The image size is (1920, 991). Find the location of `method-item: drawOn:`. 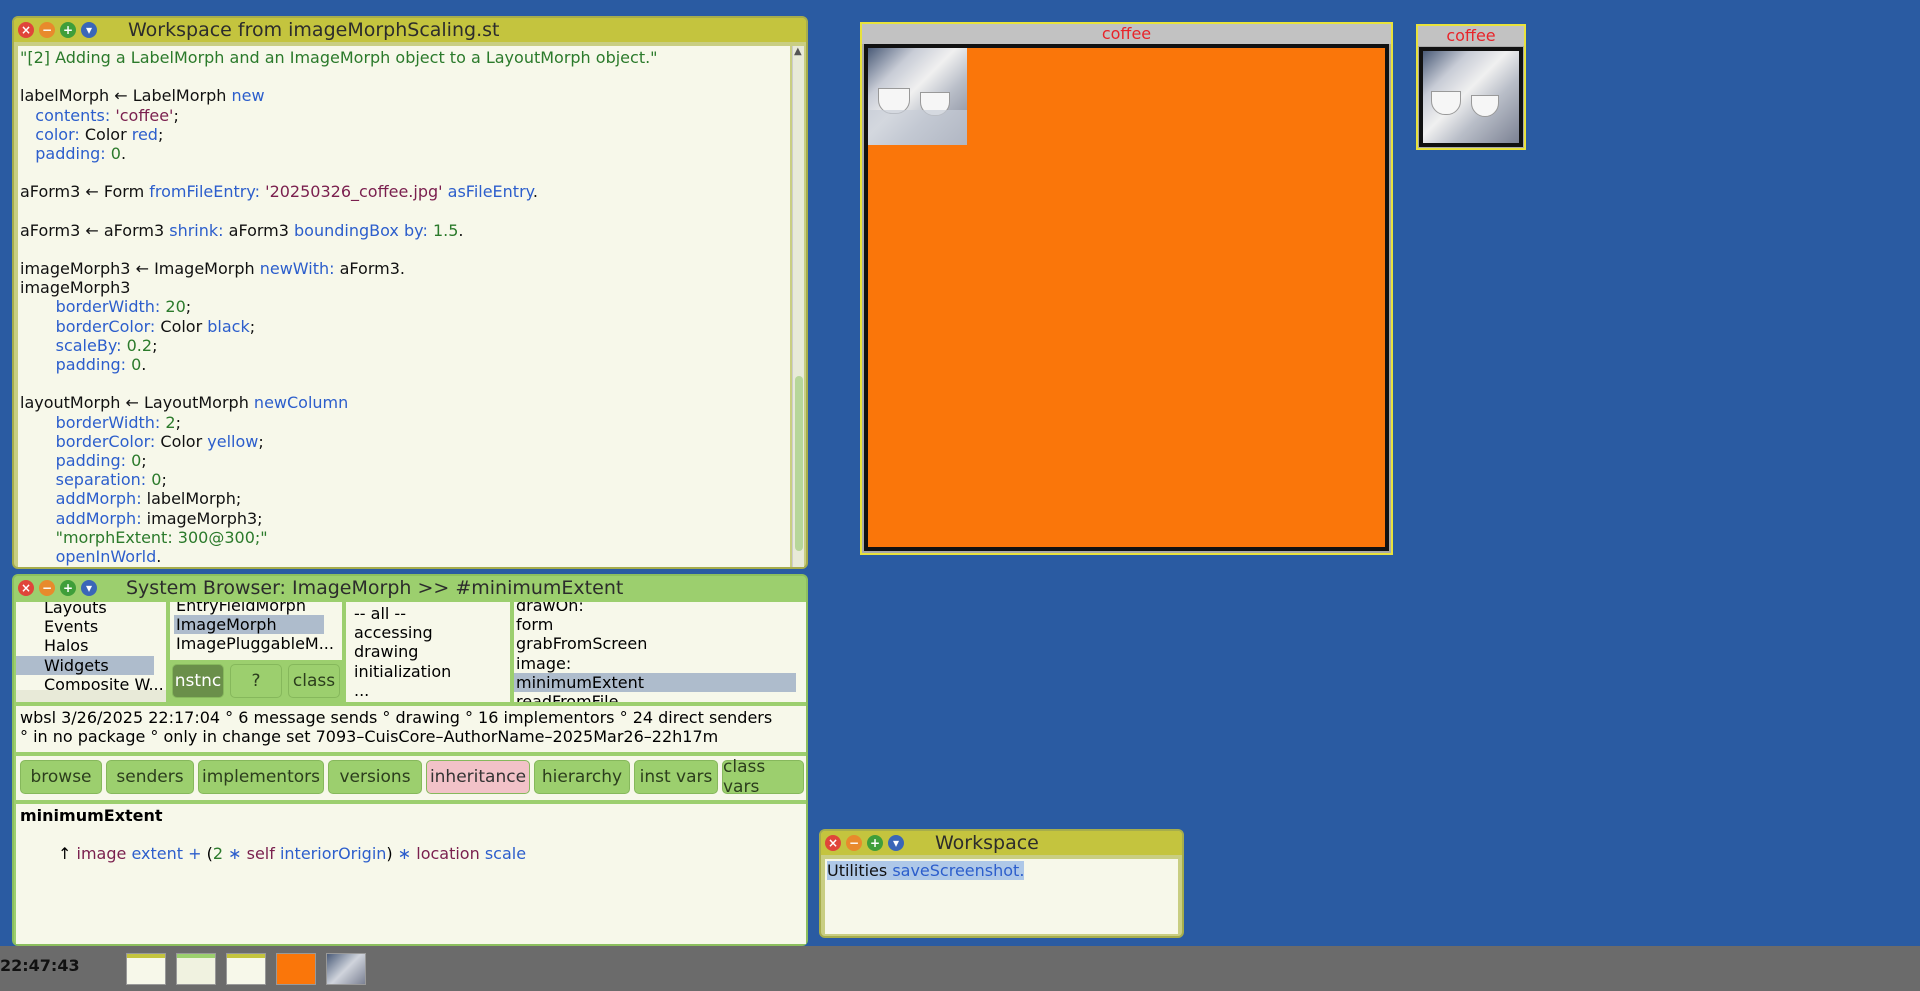

method-item: drawOn: is located at coordinates (655, 608).